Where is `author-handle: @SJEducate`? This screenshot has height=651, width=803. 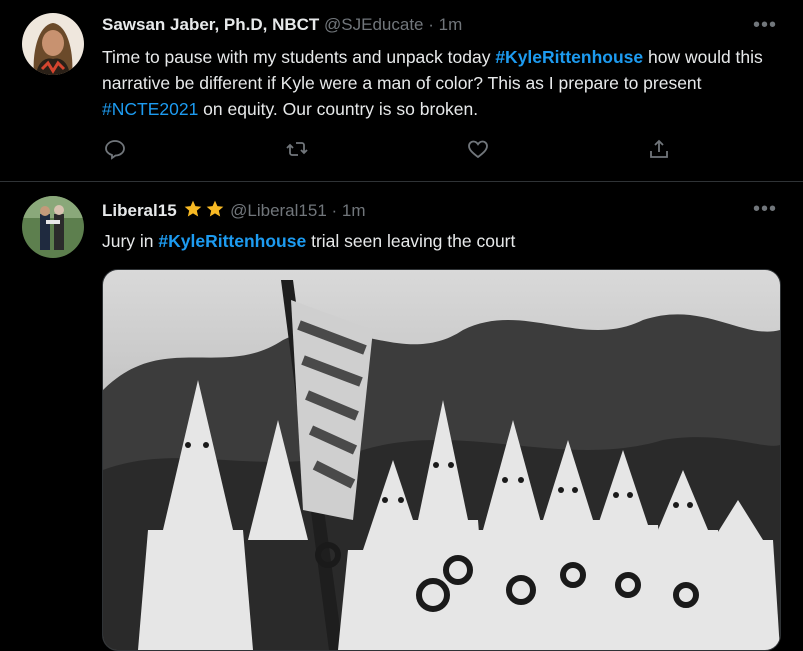 author-handle: @SJEducate is located at coordinates (373, 24).